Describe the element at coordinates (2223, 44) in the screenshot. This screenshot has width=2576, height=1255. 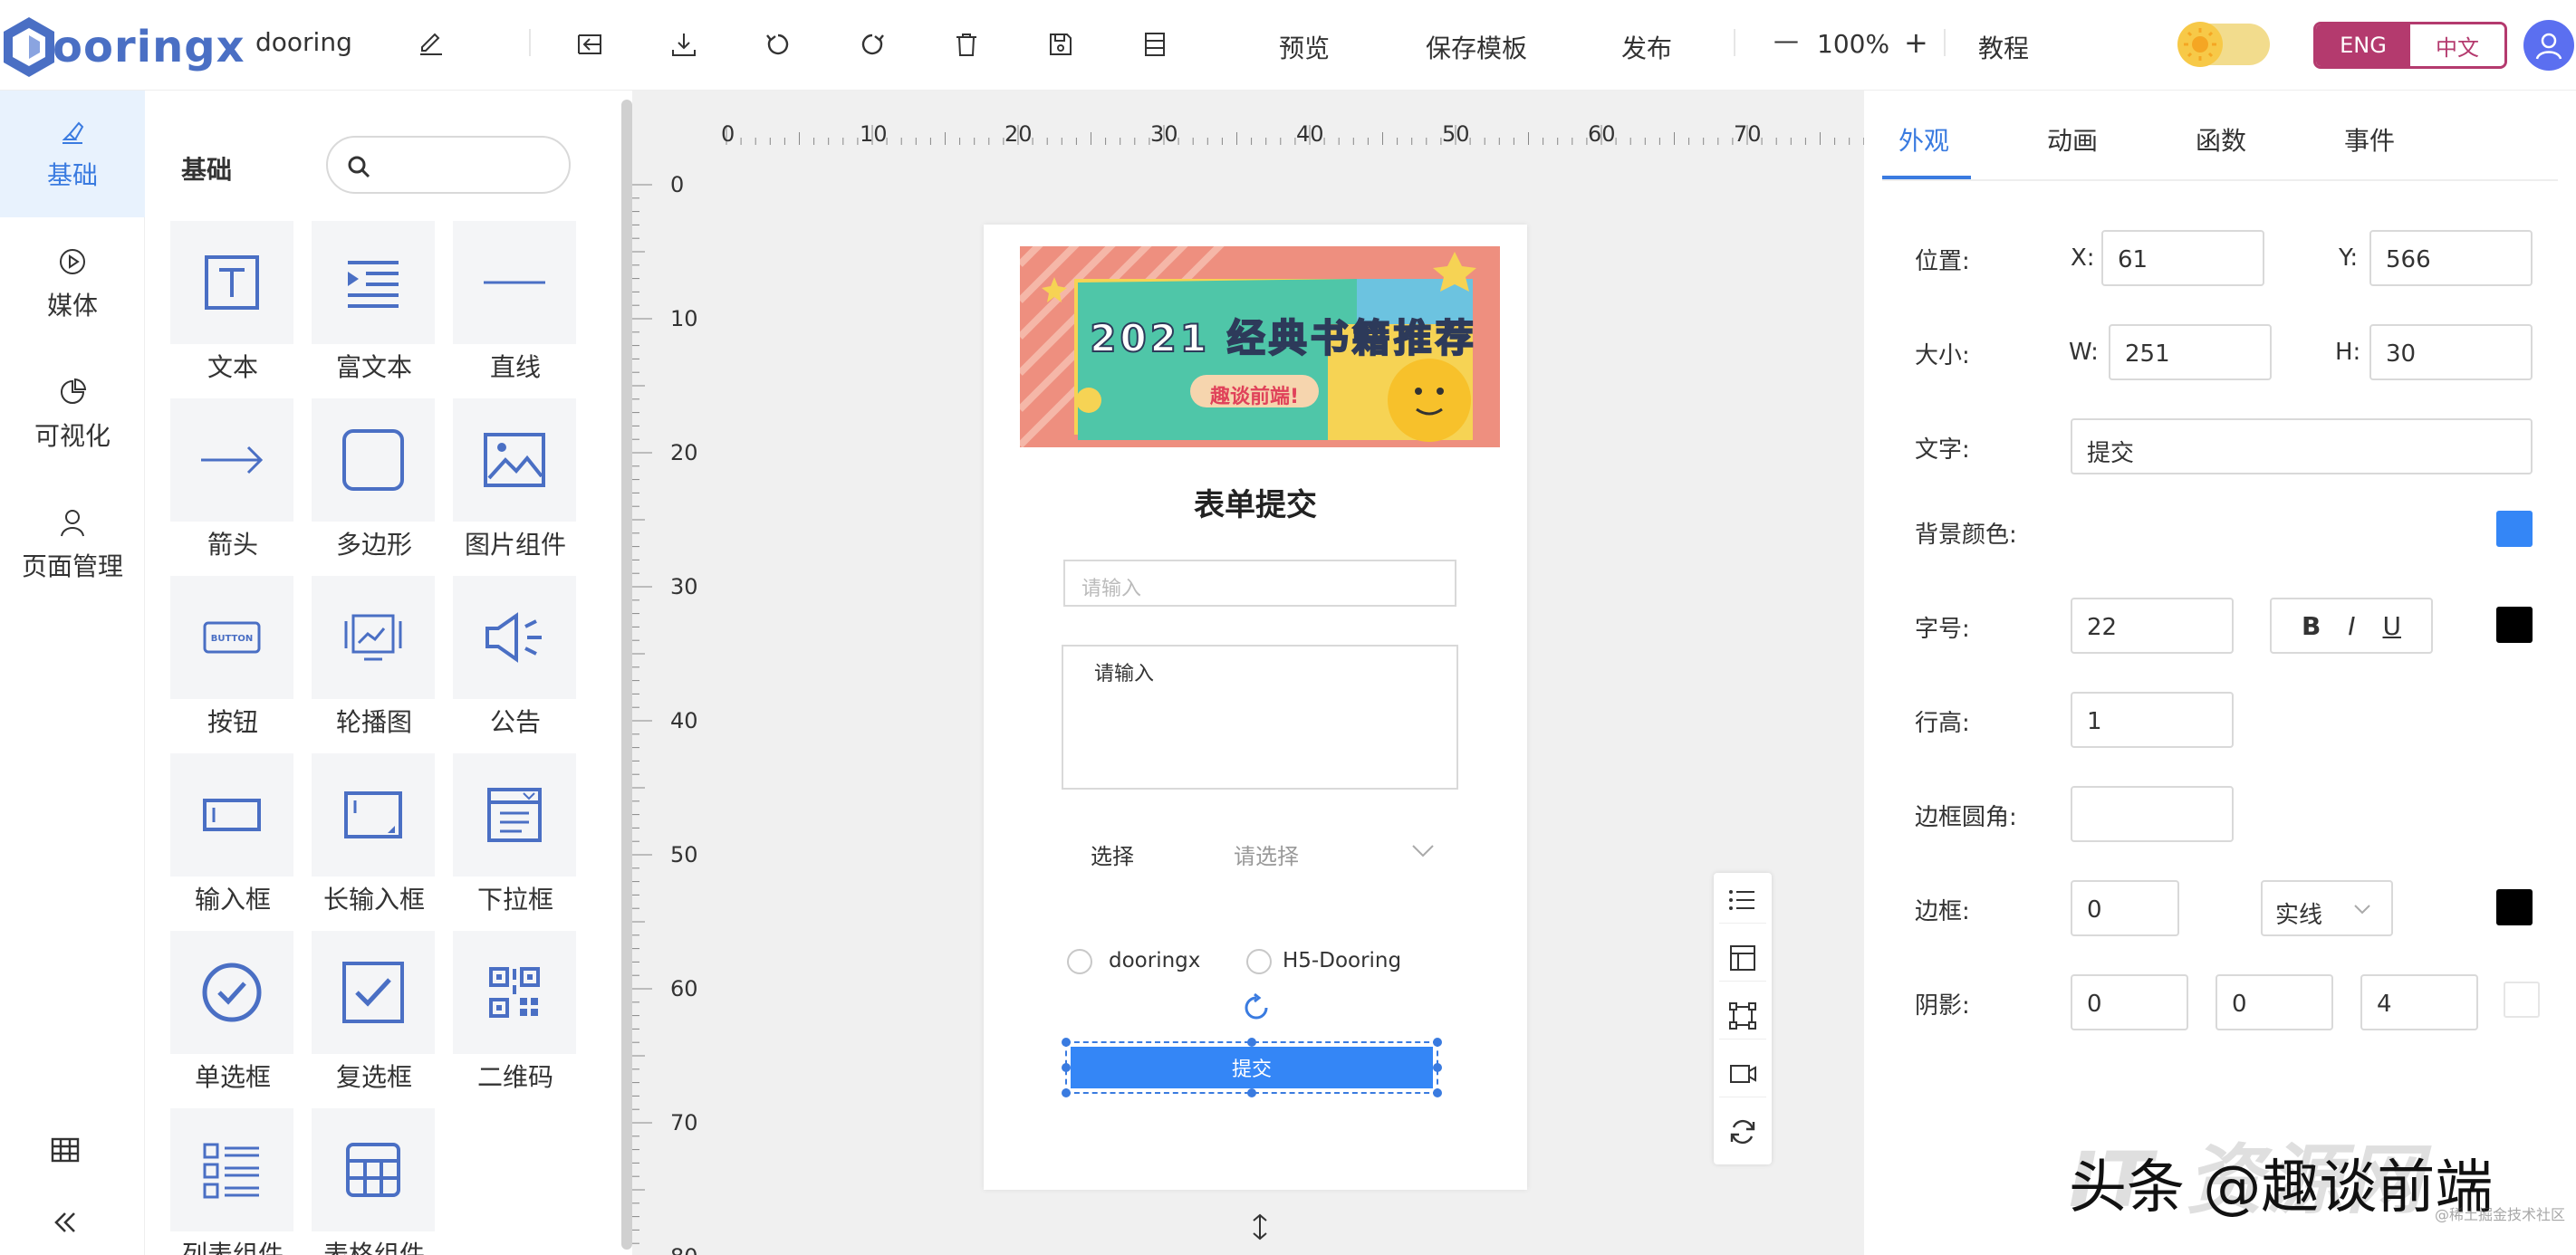
I see `theme-toggle` at that location.